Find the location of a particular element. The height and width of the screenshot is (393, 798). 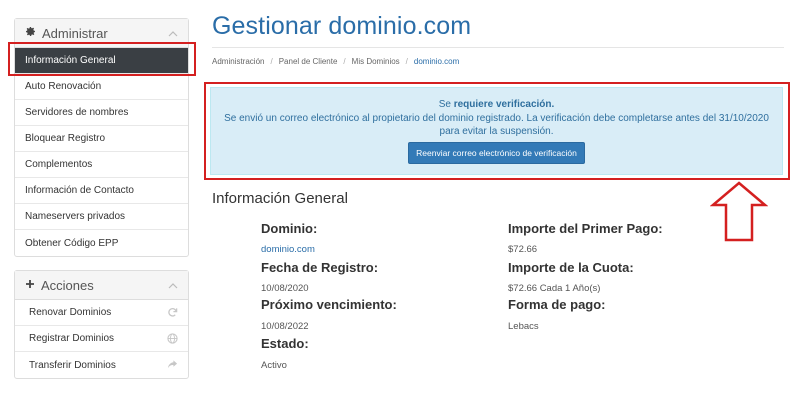

domain-label: Dominio: is located at coordinates (289, 228).